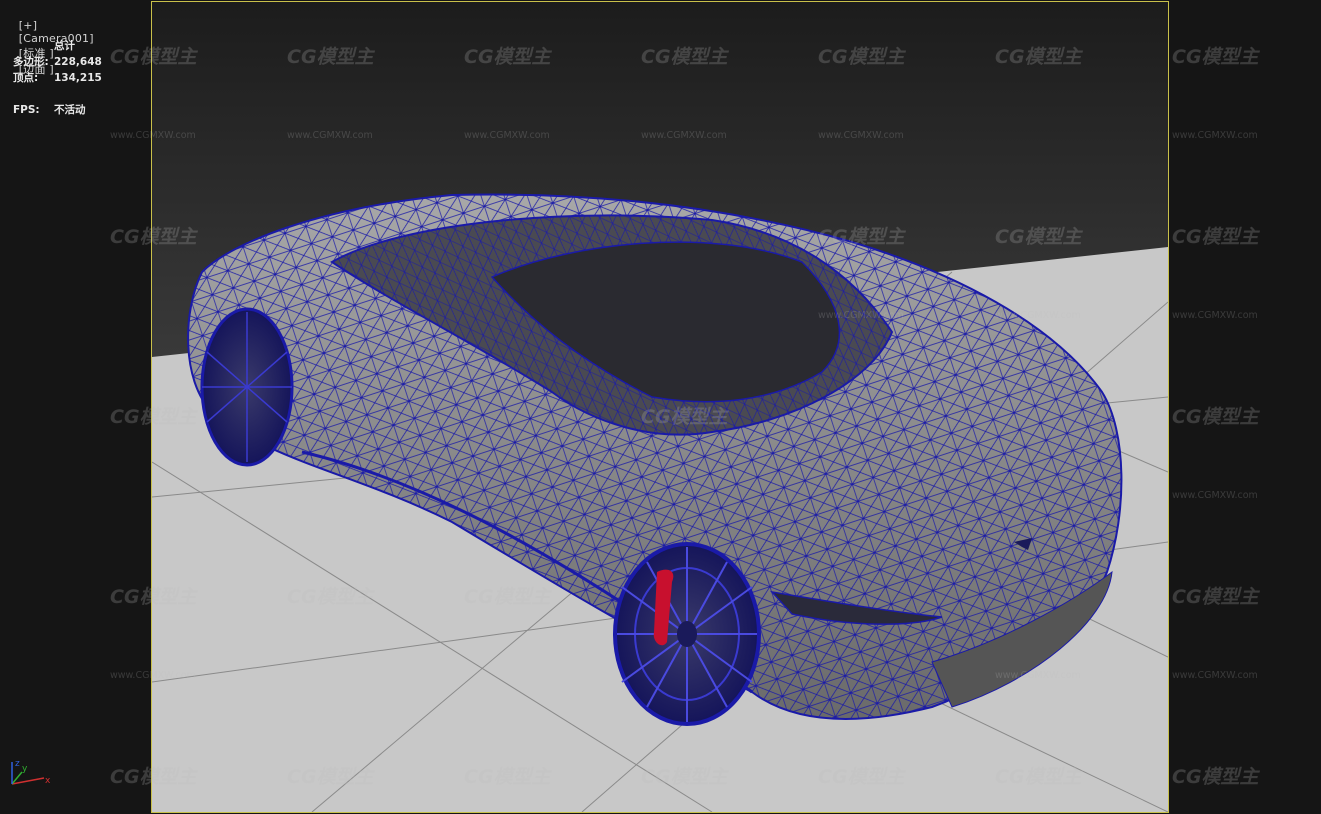 This screenshot has width=1321, height=814. Describe the element at coordinates (247, 387) in the screenshot. I see `rear-wheel` at that location.